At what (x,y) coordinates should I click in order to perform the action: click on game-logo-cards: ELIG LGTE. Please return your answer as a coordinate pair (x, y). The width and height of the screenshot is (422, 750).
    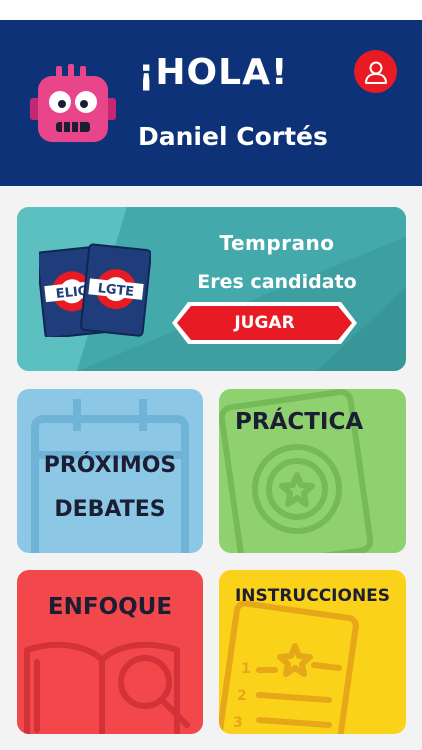
    Looking at the image, I should click on (95, 289).